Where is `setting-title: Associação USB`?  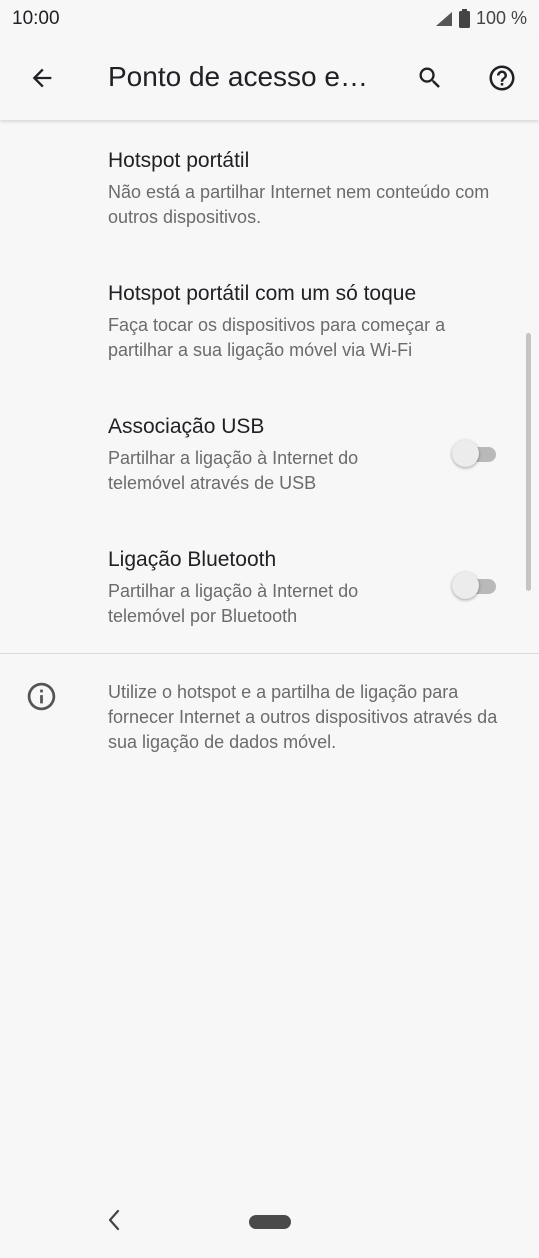
setting-title: Associação USB is located at coordinates (186, 426).